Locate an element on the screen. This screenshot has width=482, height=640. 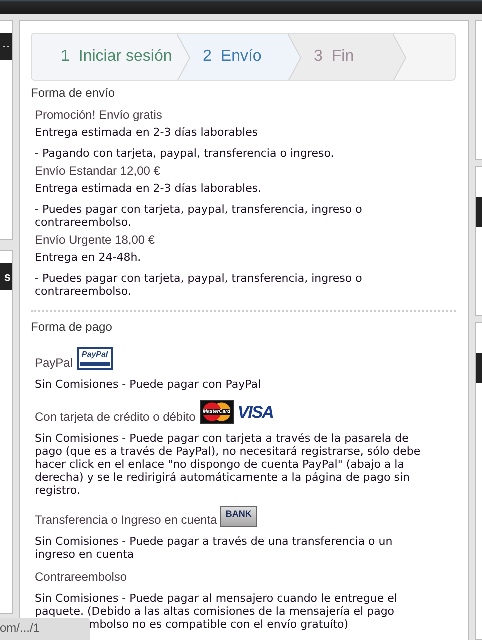
method-description: Sin Comisiones - Puede pagar a través de una transferencia o un ingreso en cuenta is located at coordinates (214, 548).